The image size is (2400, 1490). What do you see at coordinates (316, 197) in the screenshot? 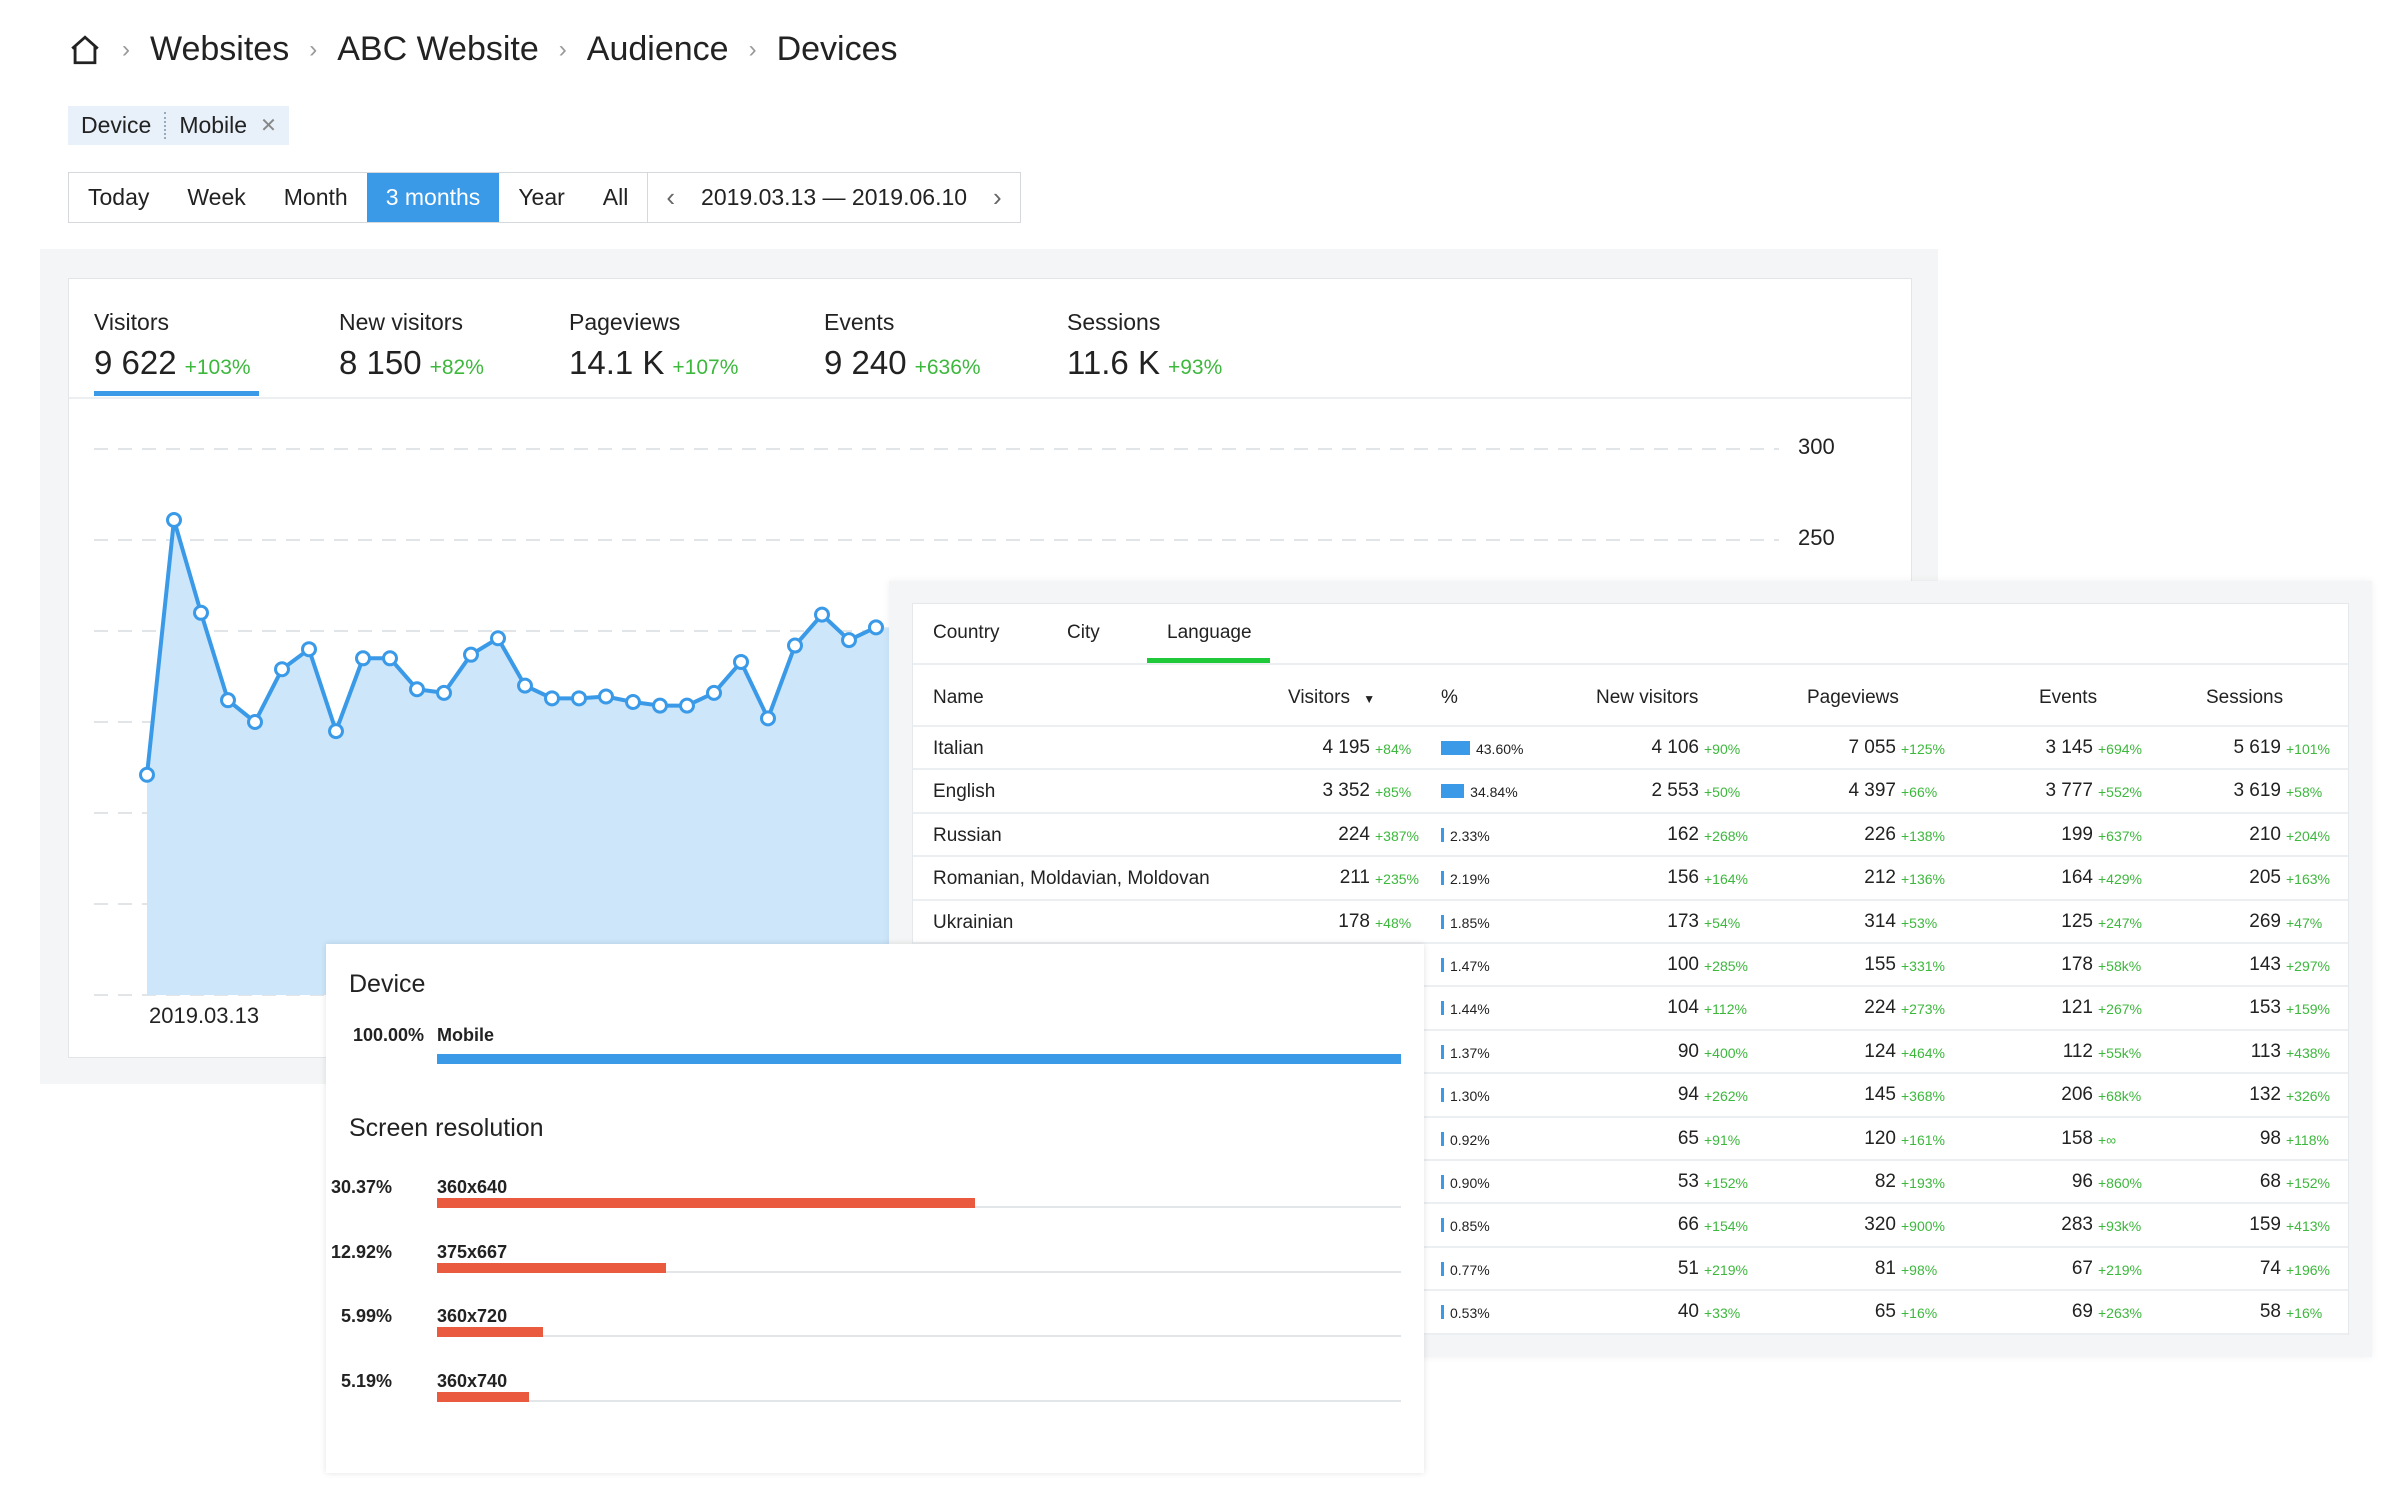
I see `period-month: Month` at bounding box center [316, 197].